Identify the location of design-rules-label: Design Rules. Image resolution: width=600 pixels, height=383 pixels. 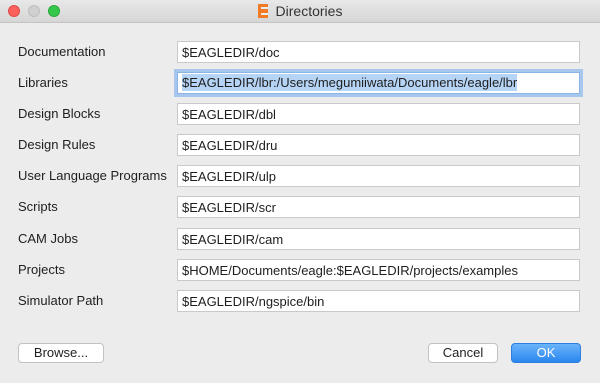
(57, 144).